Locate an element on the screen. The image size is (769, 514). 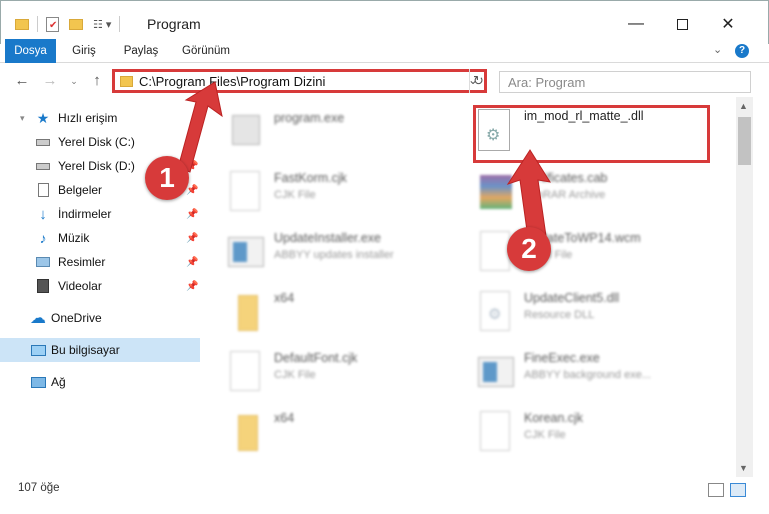
annotation-badge-2: 2 is located at coordinates (529, 249).